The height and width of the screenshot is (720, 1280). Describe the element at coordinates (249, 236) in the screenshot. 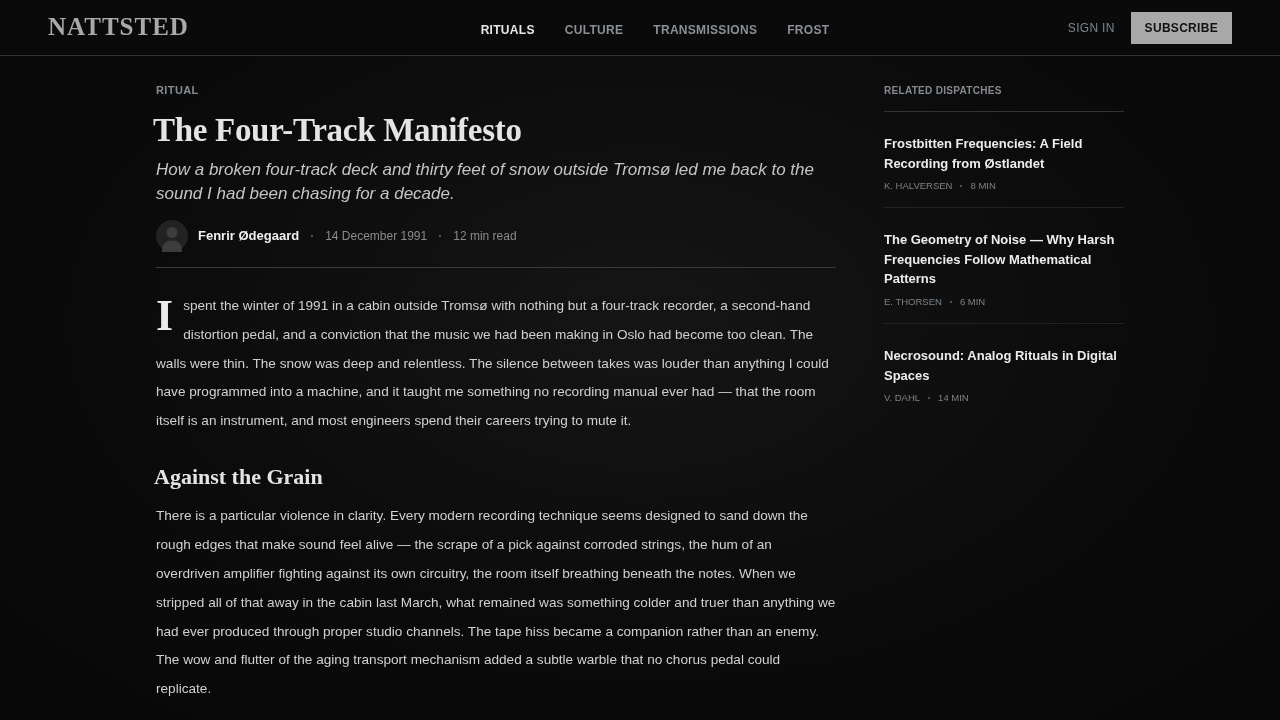

I see `author-name: Fenrir Ødegaard` at that location.